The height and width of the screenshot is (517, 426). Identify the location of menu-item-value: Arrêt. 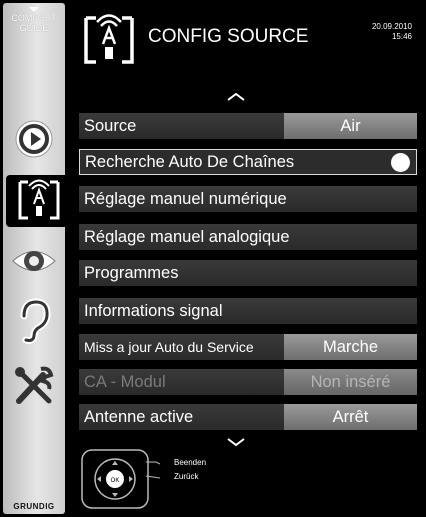
(350, 417).